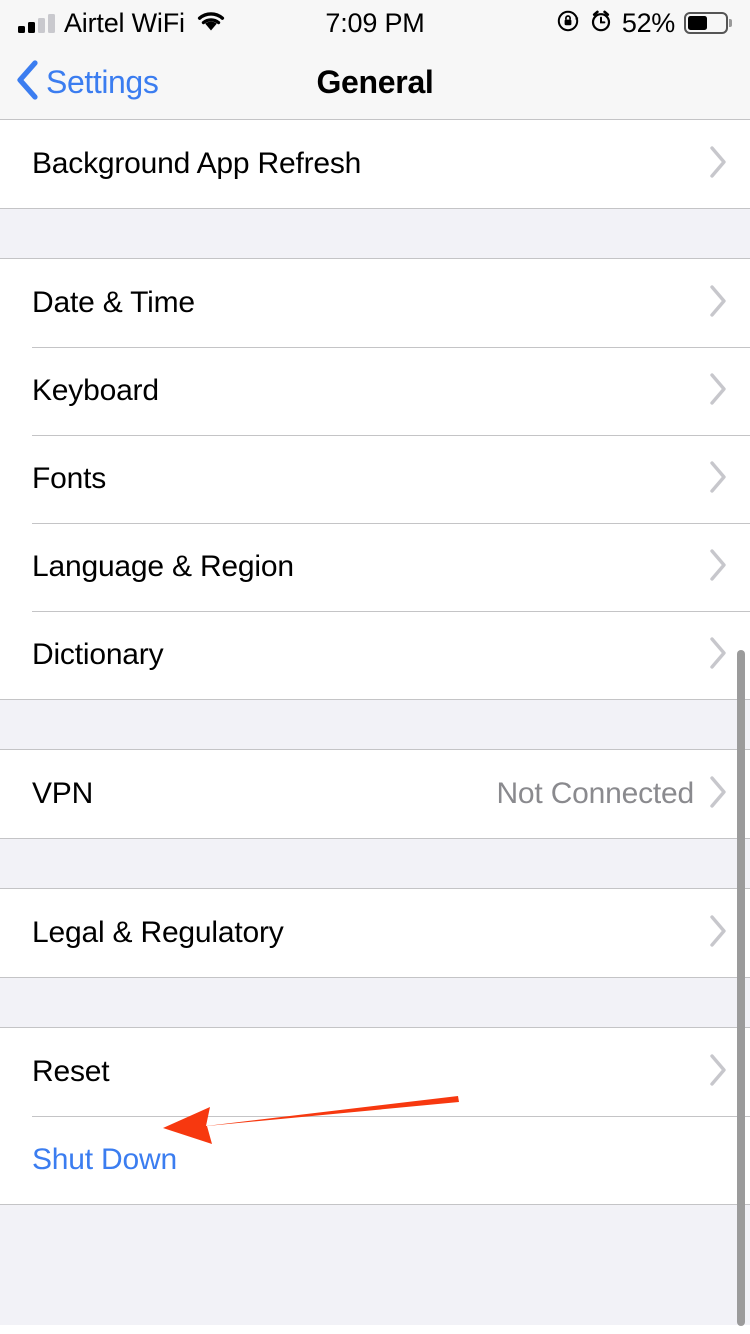  What do you see at coordinates (375, 83) in the screenshot?
I see `navigation-bar: Settings General` at bounding box center [375, 83].